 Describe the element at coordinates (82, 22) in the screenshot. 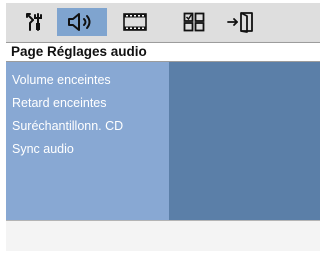

I see `speaker-audio-icon` at that location.